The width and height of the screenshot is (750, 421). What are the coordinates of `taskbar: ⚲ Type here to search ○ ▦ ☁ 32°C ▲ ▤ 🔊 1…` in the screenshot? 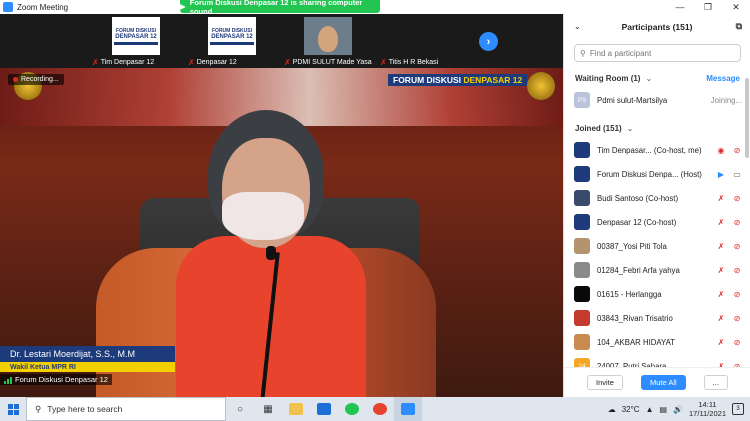 It's located at (375, 409).